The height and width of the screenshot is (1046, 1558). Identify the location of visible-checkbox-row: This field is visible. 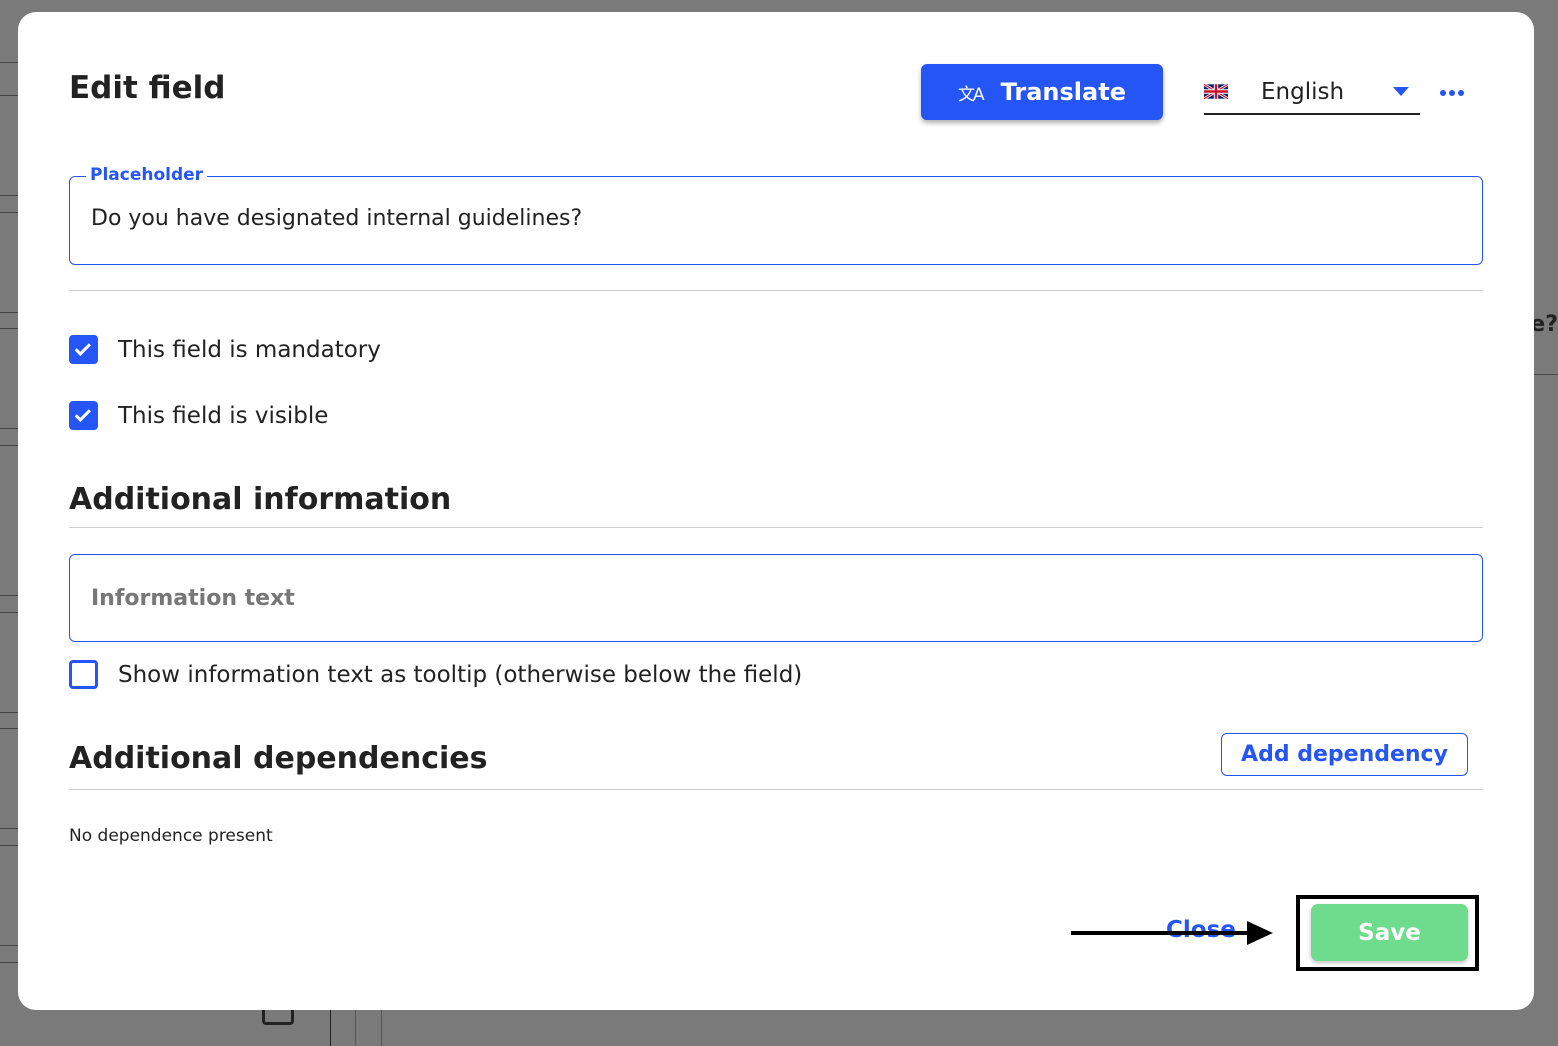
(198, 415).